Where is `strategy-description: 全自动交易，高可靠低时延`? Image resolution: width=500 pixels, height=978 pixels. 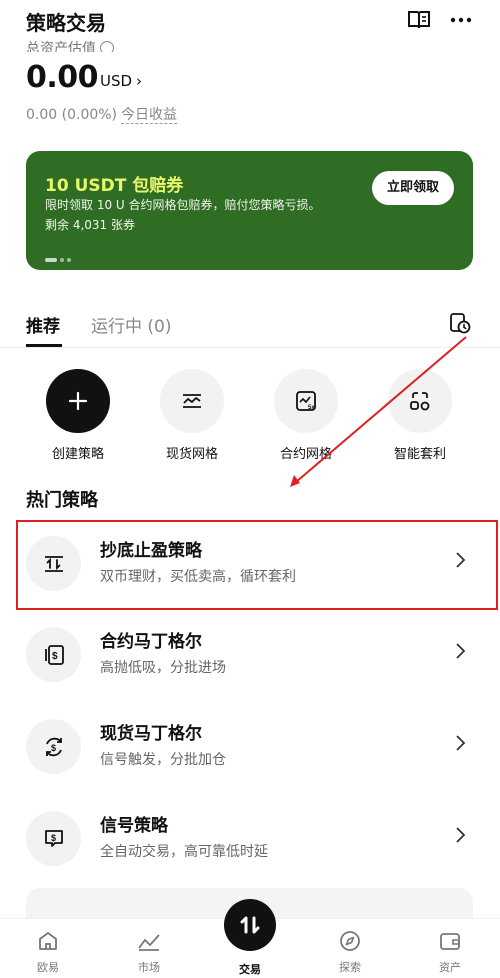 strategy-description: 全自动交易，高可靠低时延 is located at coordinates (184, 852).